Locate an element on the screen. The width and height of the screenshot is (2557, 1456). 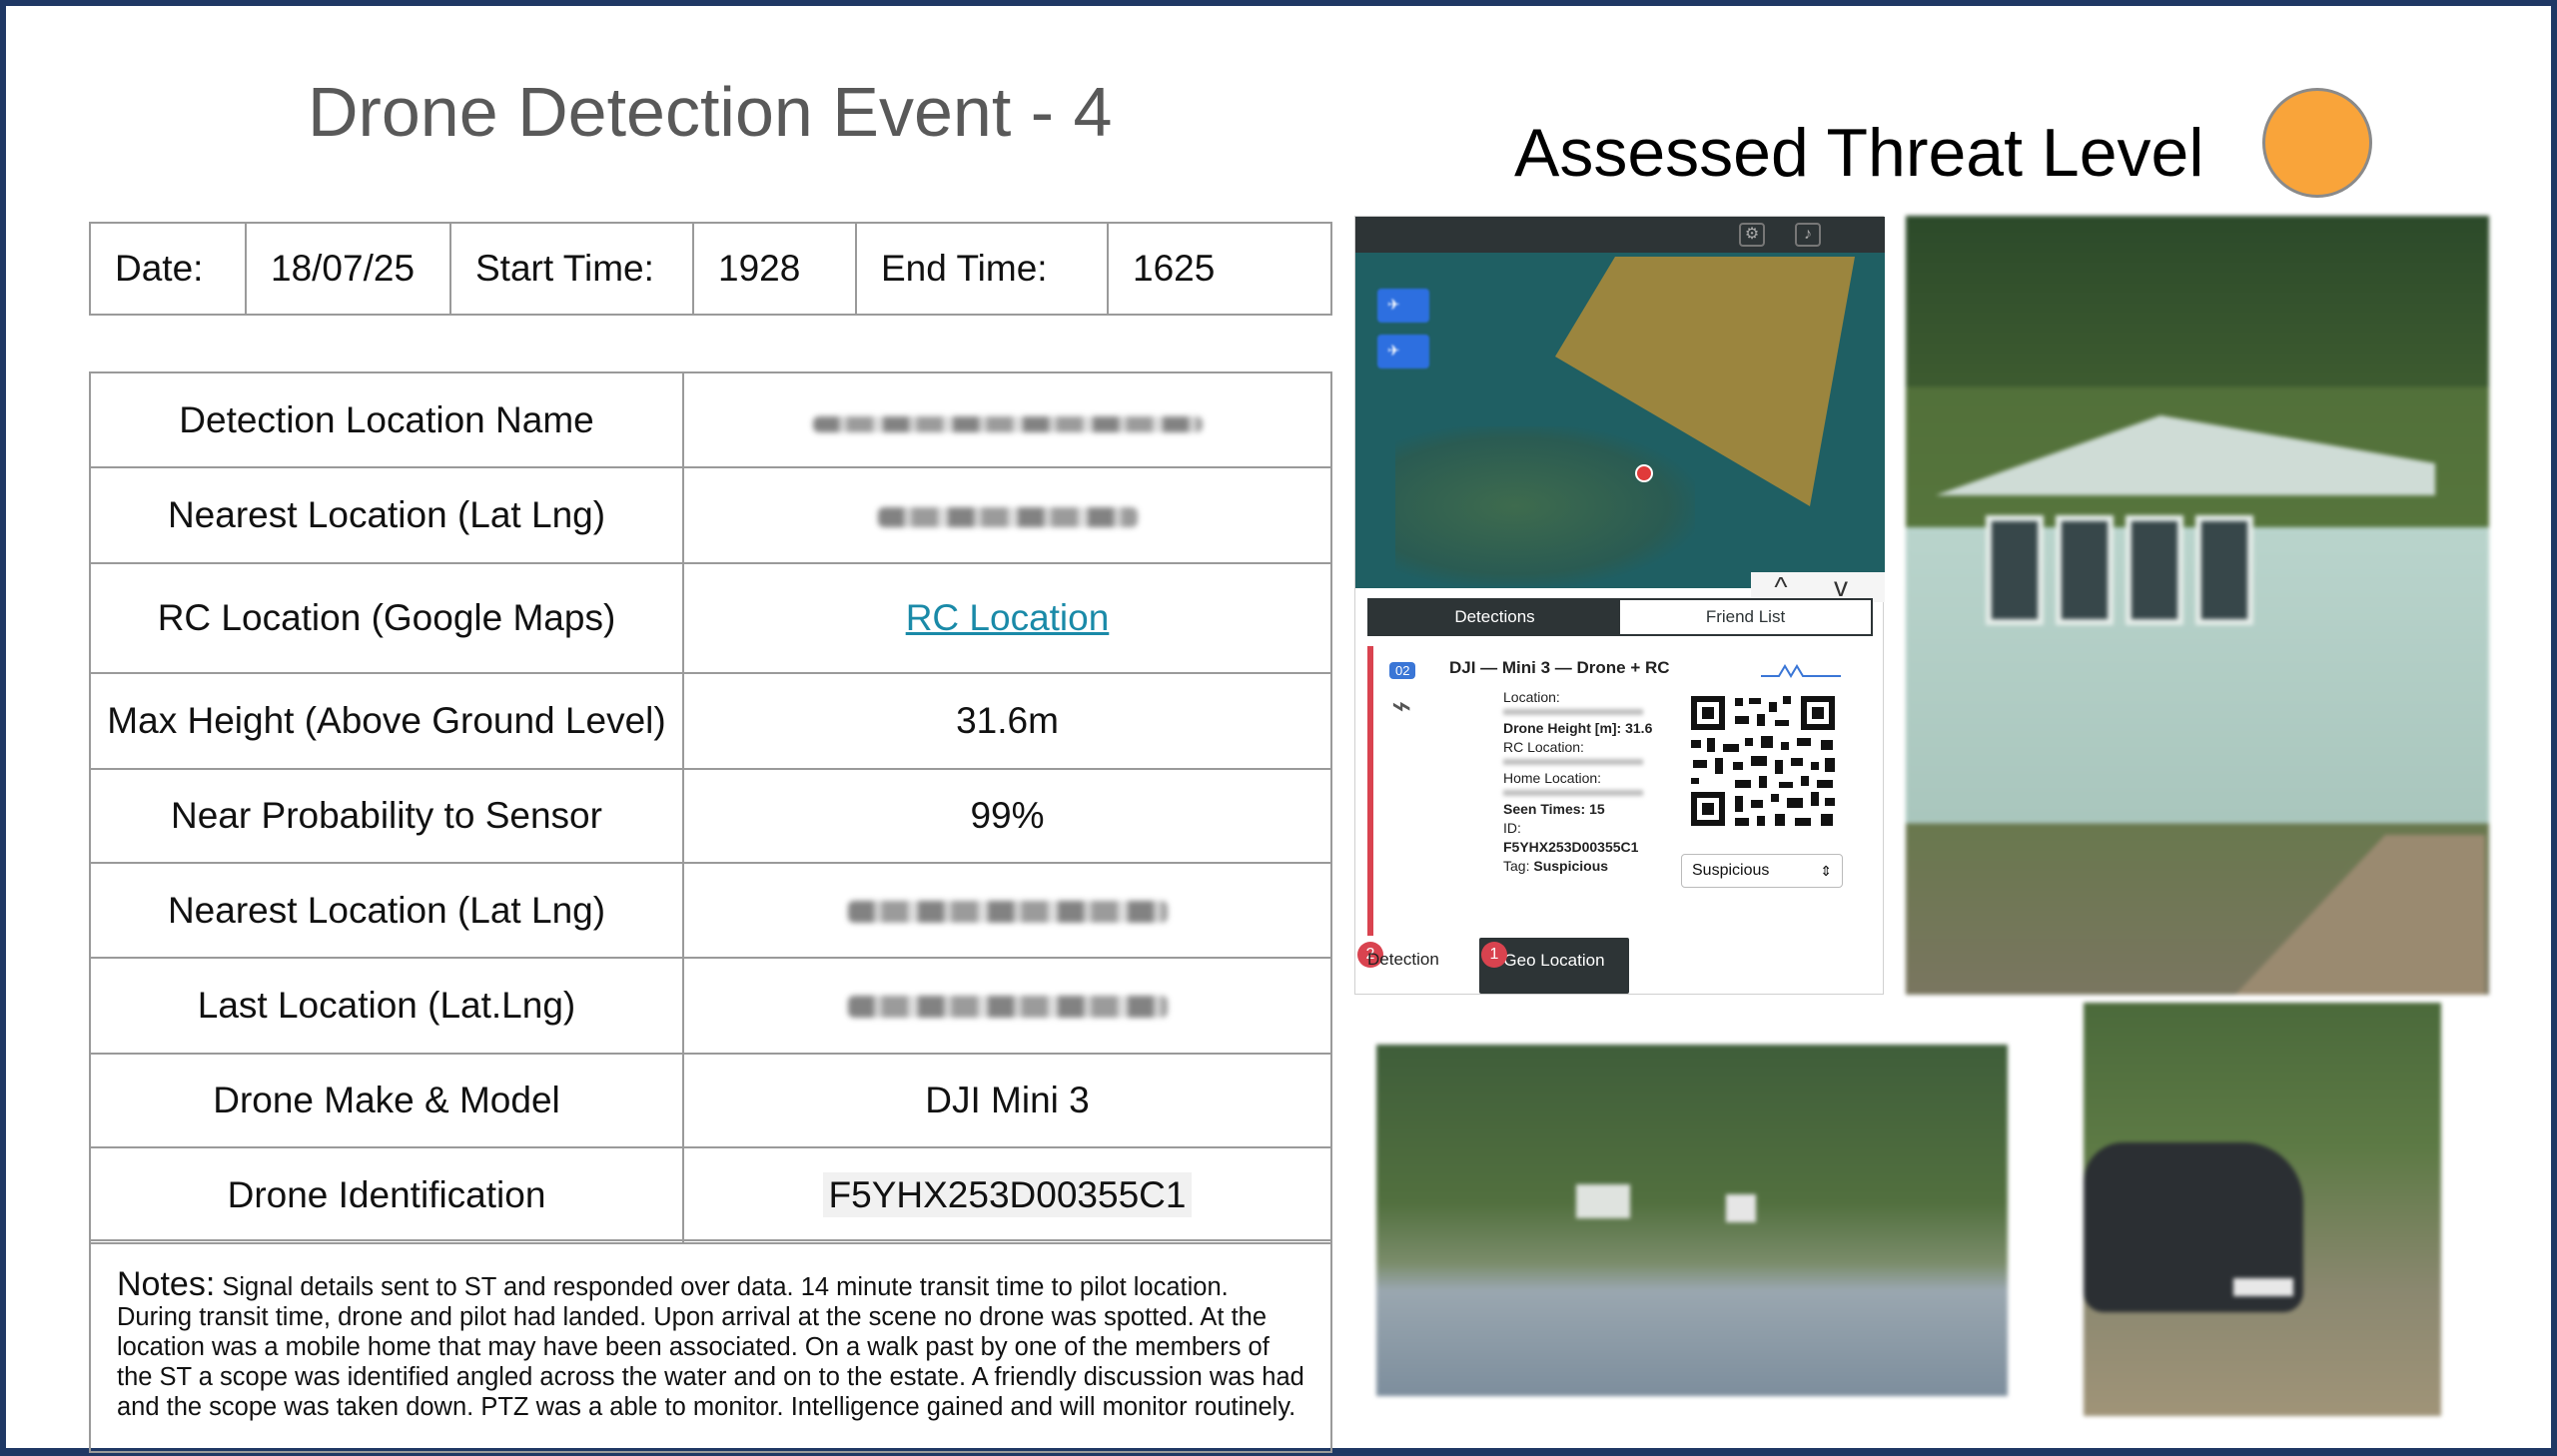
tag-select-value: Suspicious is located at coordinates (1731, 870).